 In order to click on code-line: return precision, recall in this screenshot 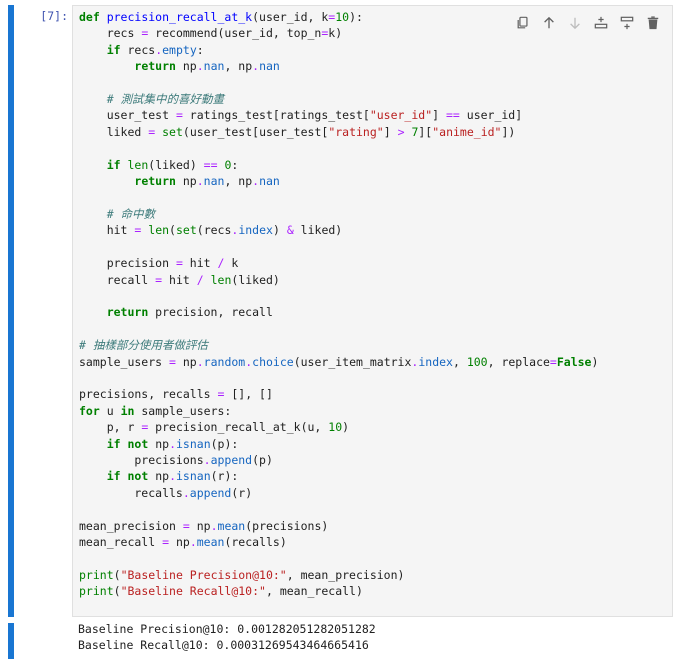, I will do `click(189, 312)`.